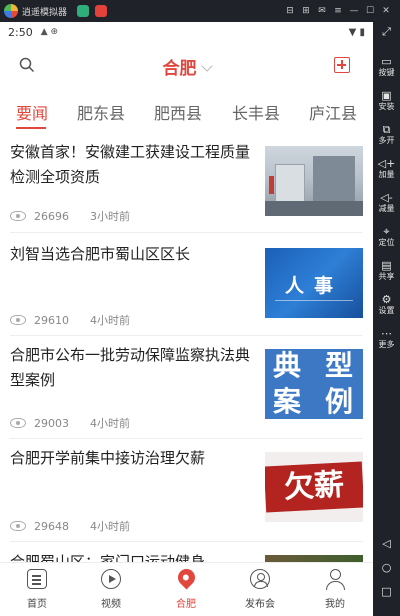  Describe the element at coordinates (386, 32) in the screenshot. I see `fullscreen-button: ⤢` at that location.